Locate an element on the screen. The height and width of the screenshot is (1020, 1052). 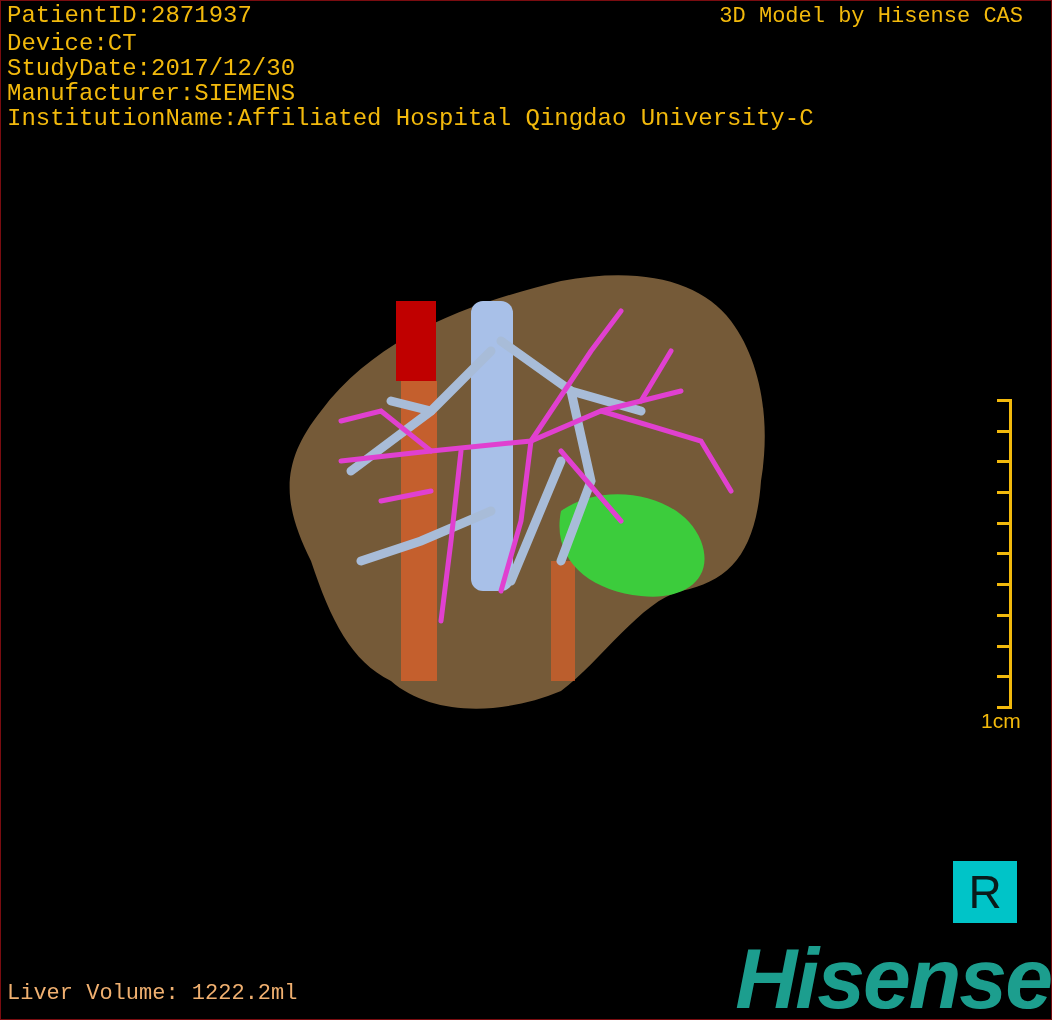
logo-text: Hisense is located at coordinates (893, 978).